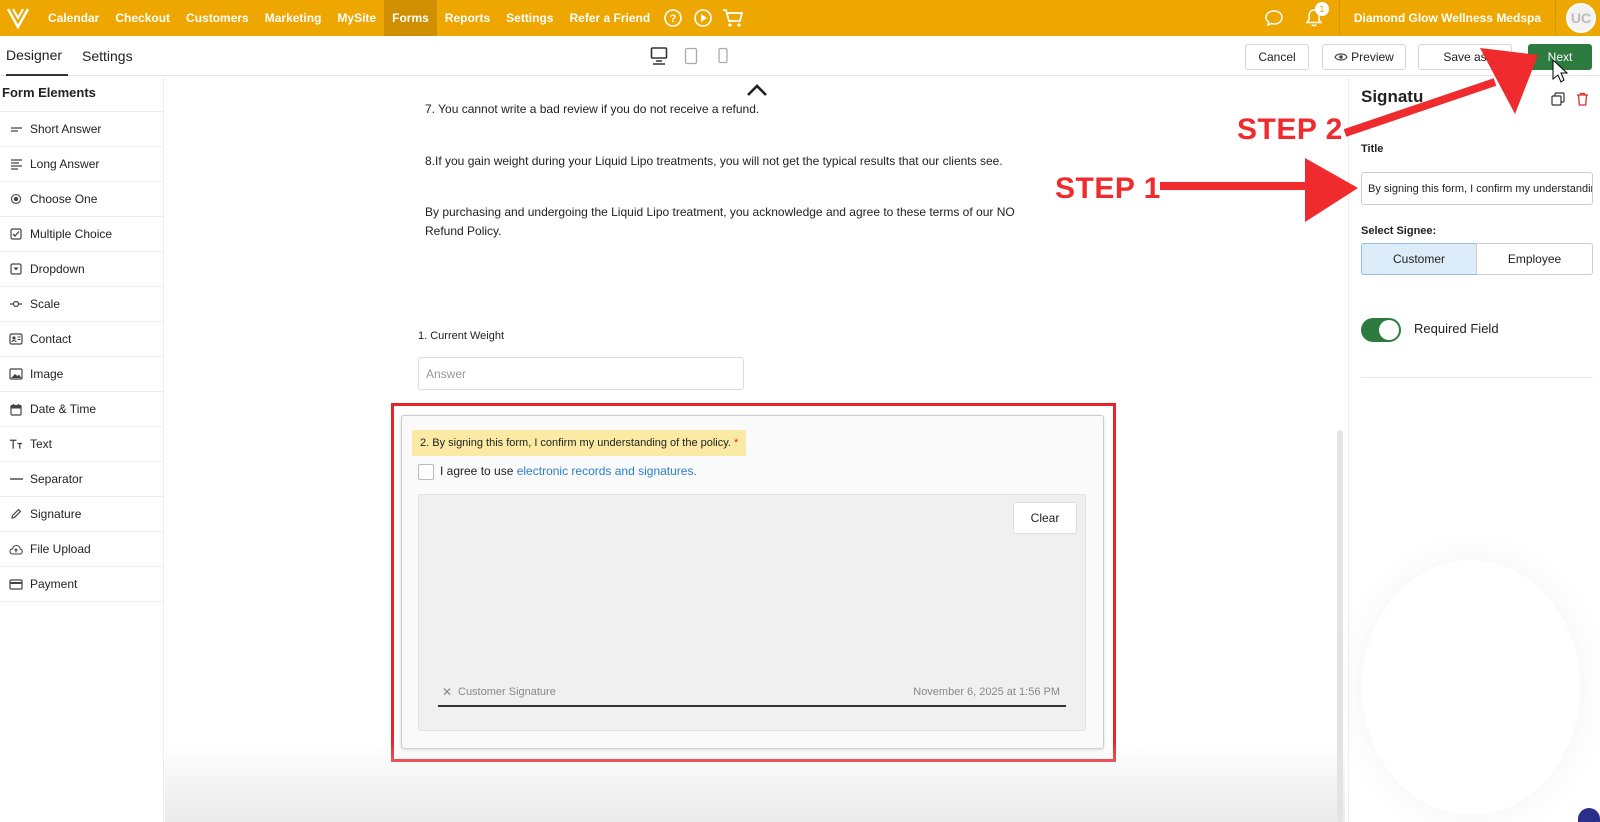 The height and width of the screenshot is (822, 1600). Describe the element at coordinates (1108, 188) in the screenshot. I see `step-1-label: STEP 1` at that location.